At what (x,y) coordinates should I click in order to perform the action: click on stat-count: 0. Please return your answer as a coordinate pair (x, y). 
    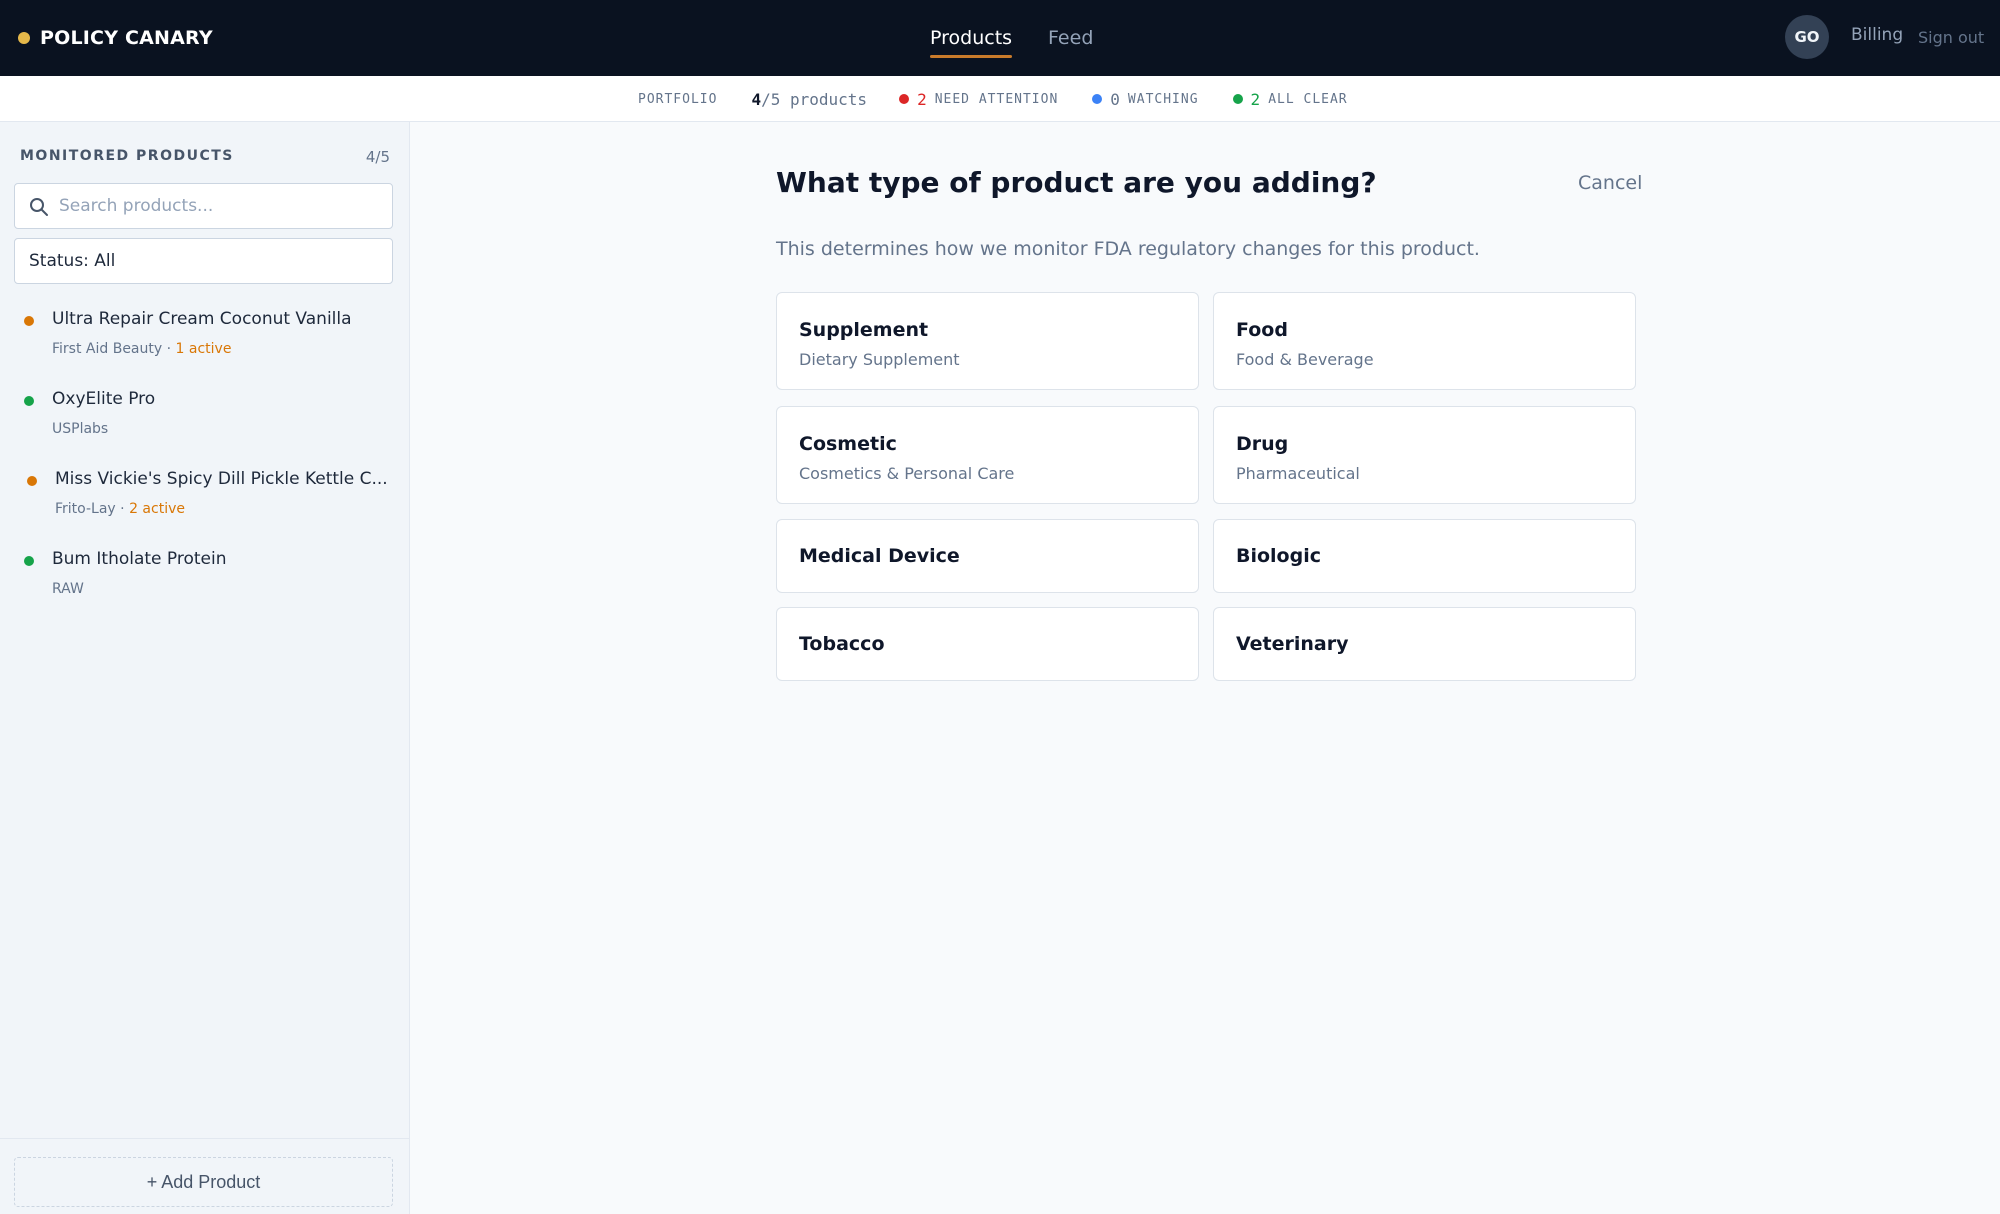
    Looking at the image, I should click on (1115, 99).